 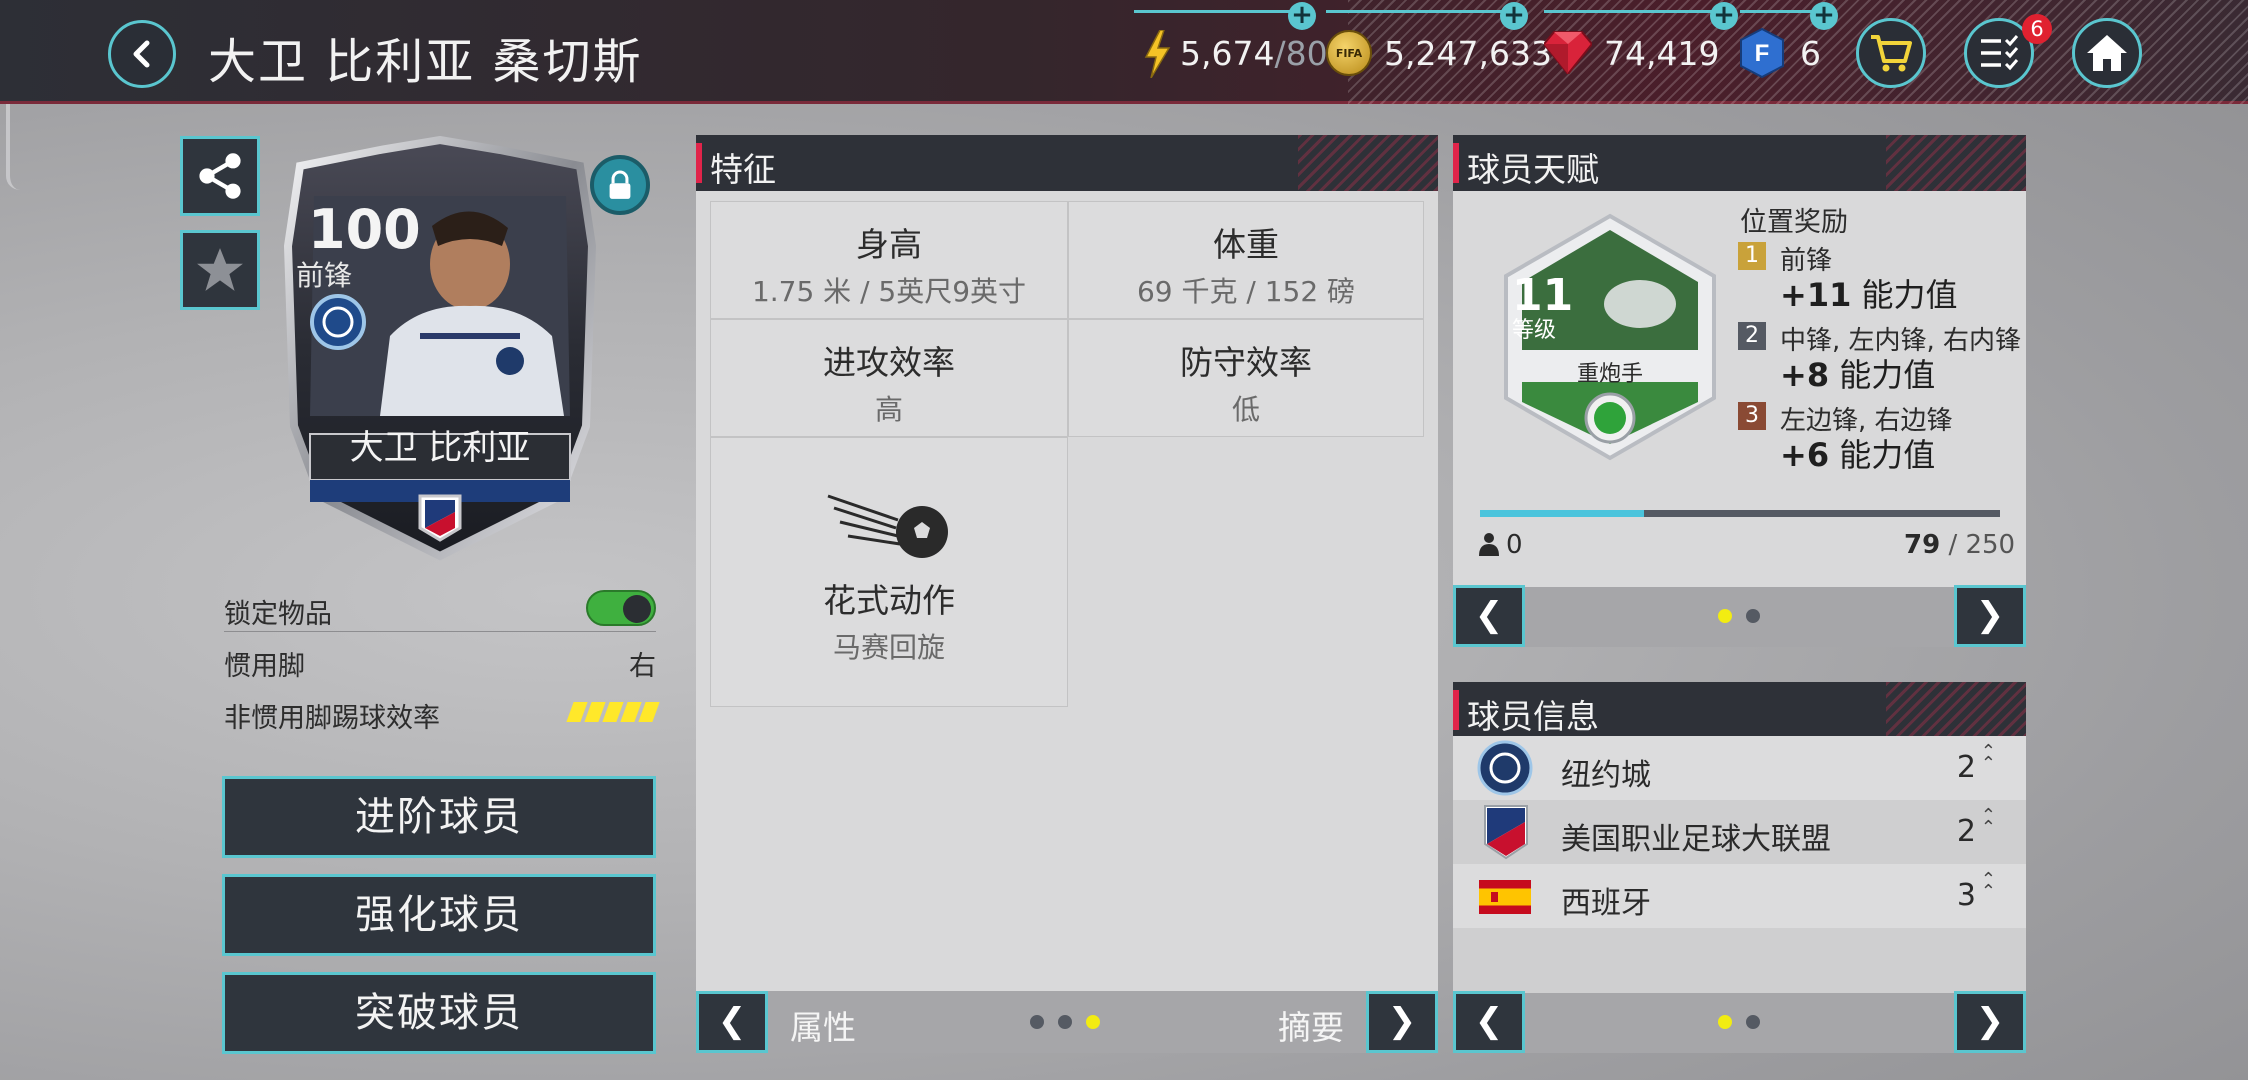 What do you see at coordinates (439, 915) in the screenshot?
I see `upgrade-player-button: 强化球员` at bounding box center [439, 915].